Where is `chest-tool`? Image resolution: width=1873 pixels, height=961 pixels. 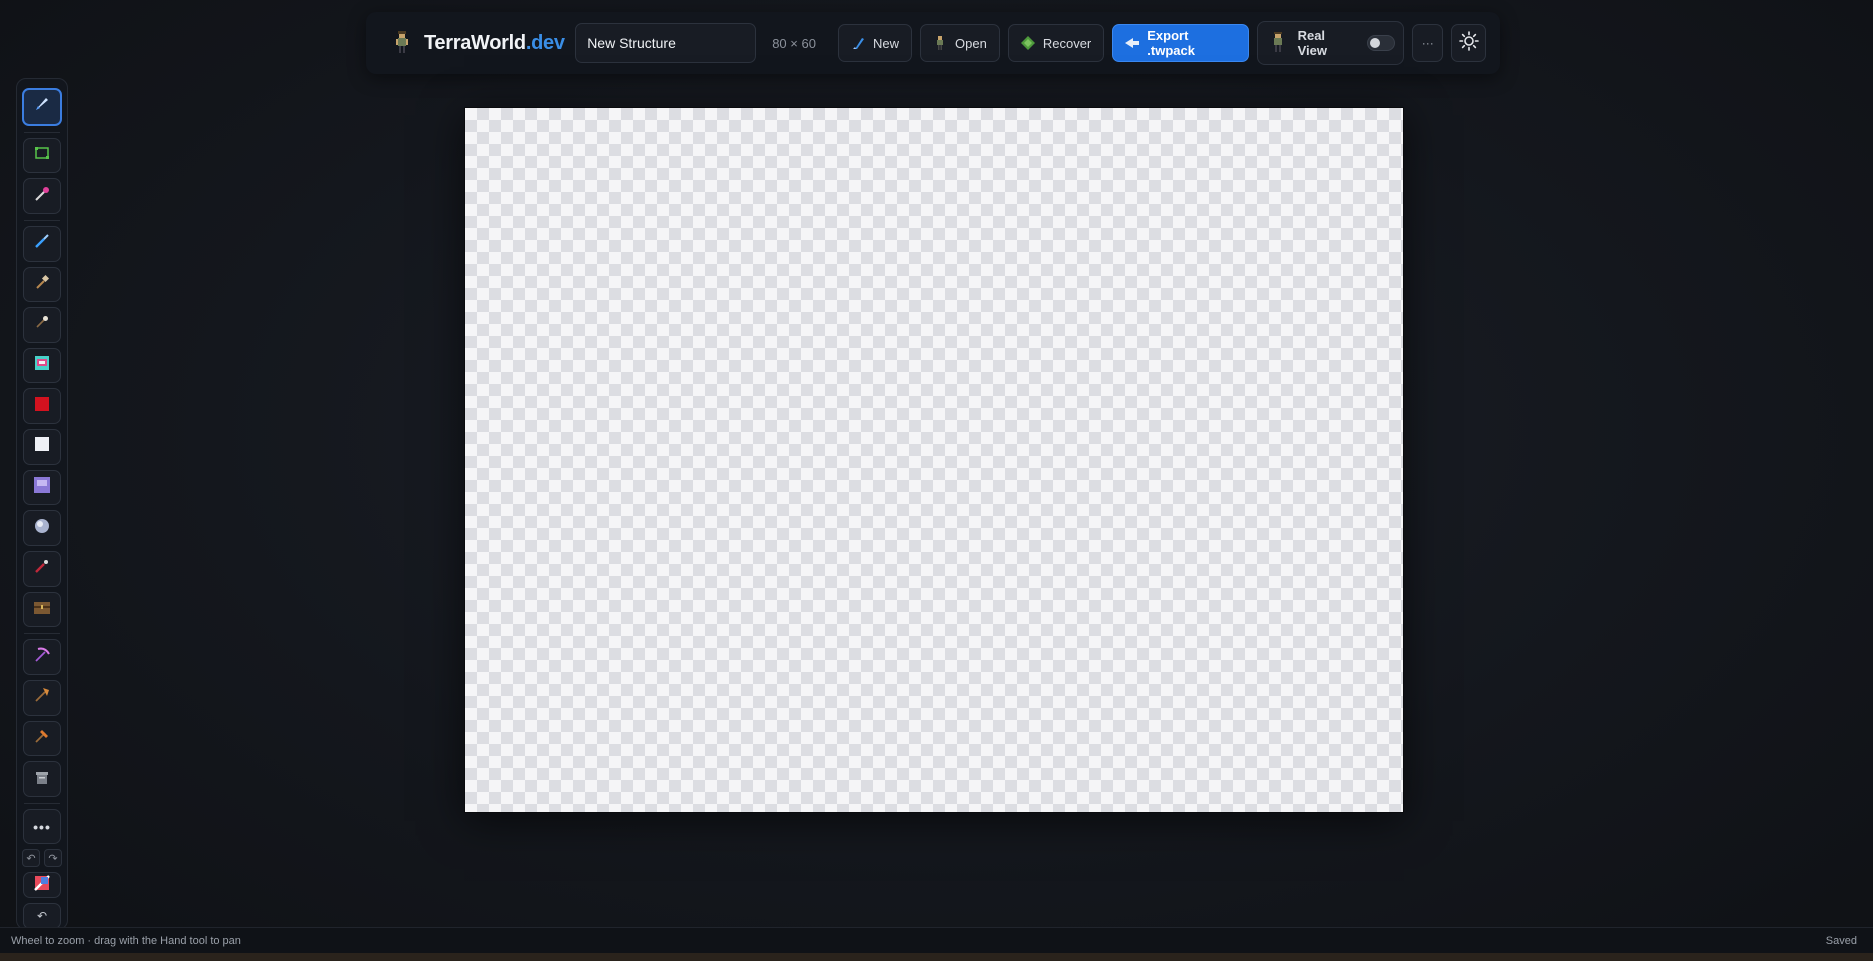 chest-tool is located at coordinates (42, 609).